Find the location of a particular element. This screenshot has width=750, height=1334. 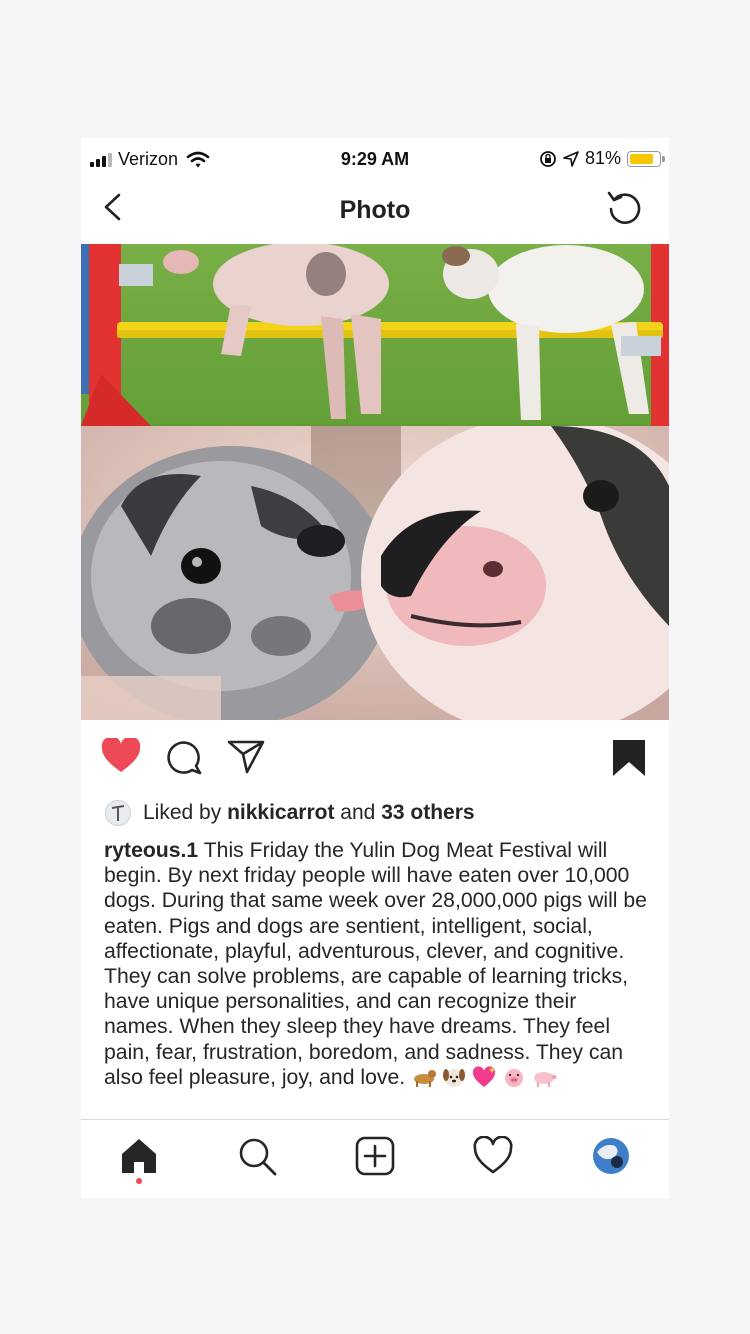

post-image-top is located at coordinates (375, 335).